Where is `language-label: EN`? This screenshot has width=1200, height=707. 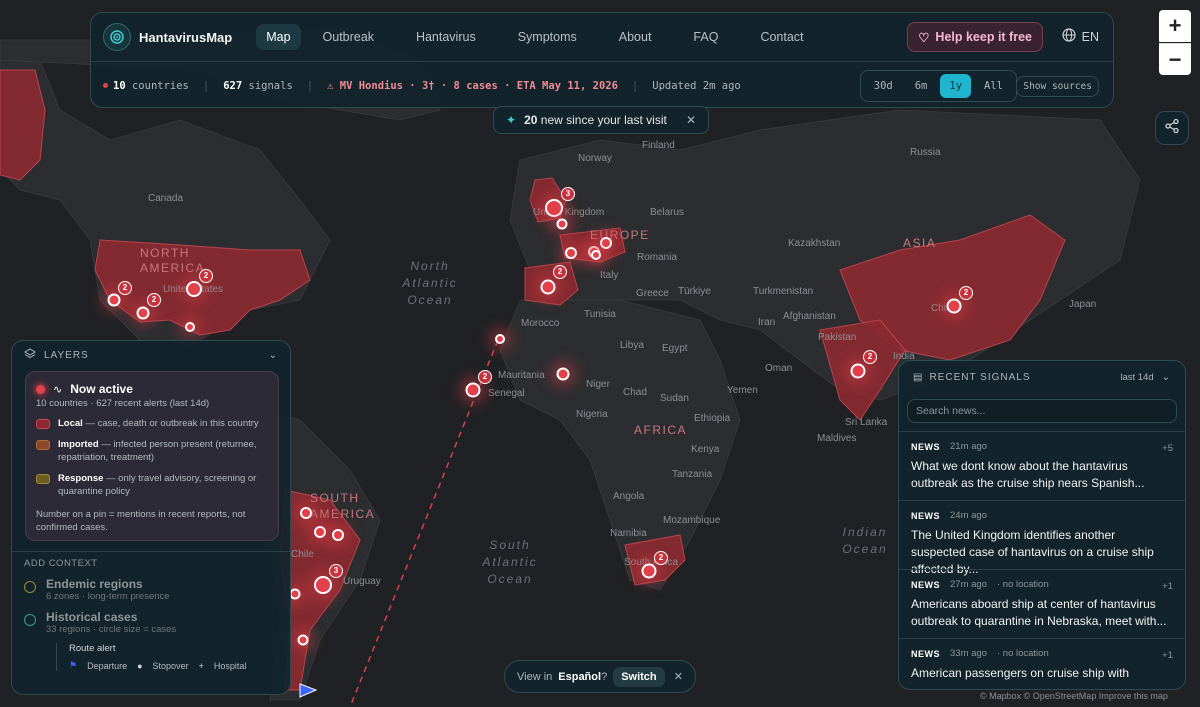 language-label: EN is located at coordinates (1090, 36).